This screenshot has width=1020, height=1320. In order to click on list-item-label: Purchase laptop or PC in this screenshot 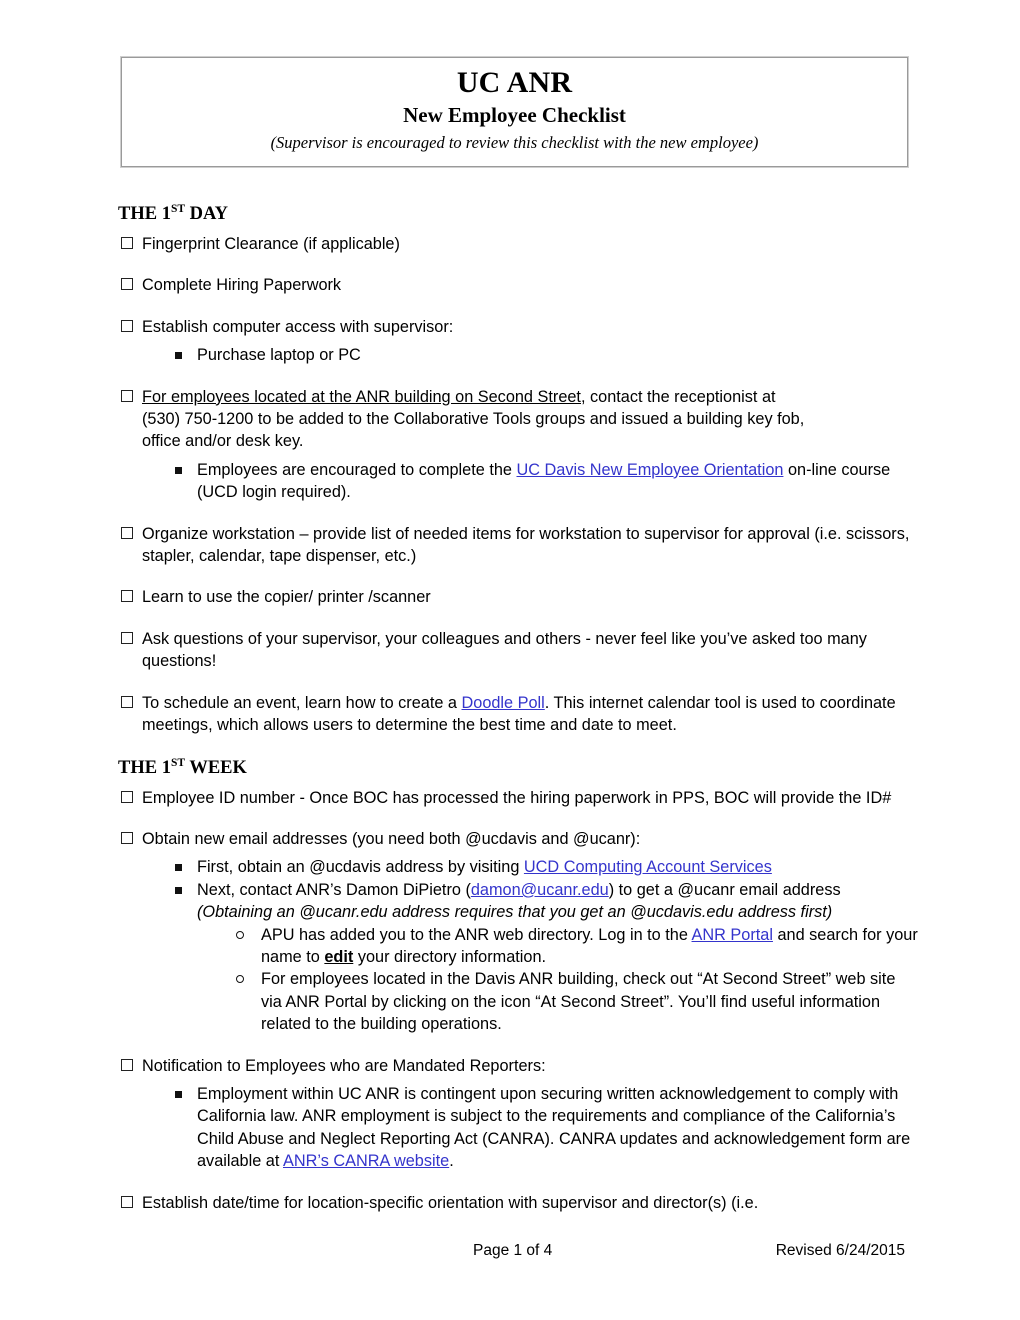, I will do `click(279, 355)`.